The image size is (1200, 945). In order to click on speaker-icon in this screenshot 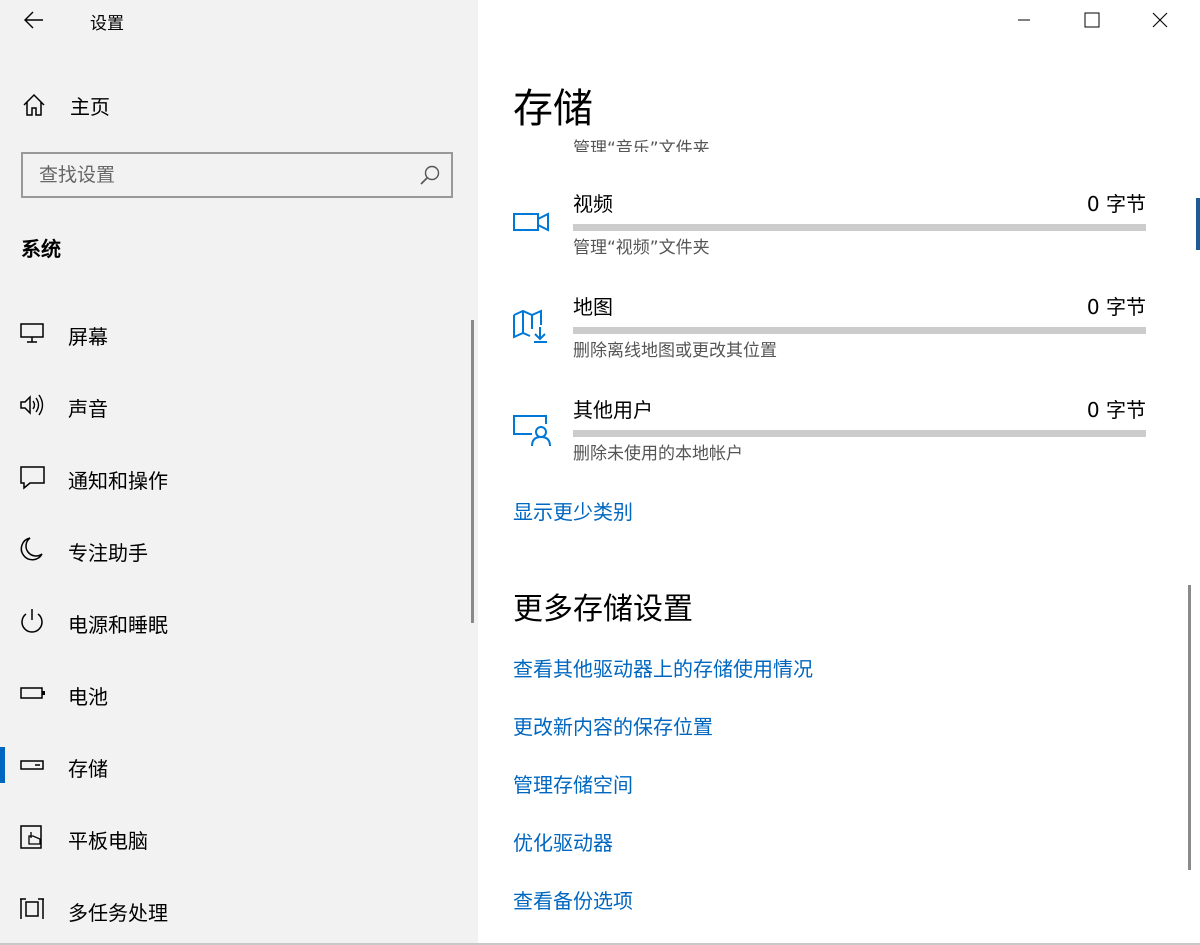, I will do `click(32, 405)`.